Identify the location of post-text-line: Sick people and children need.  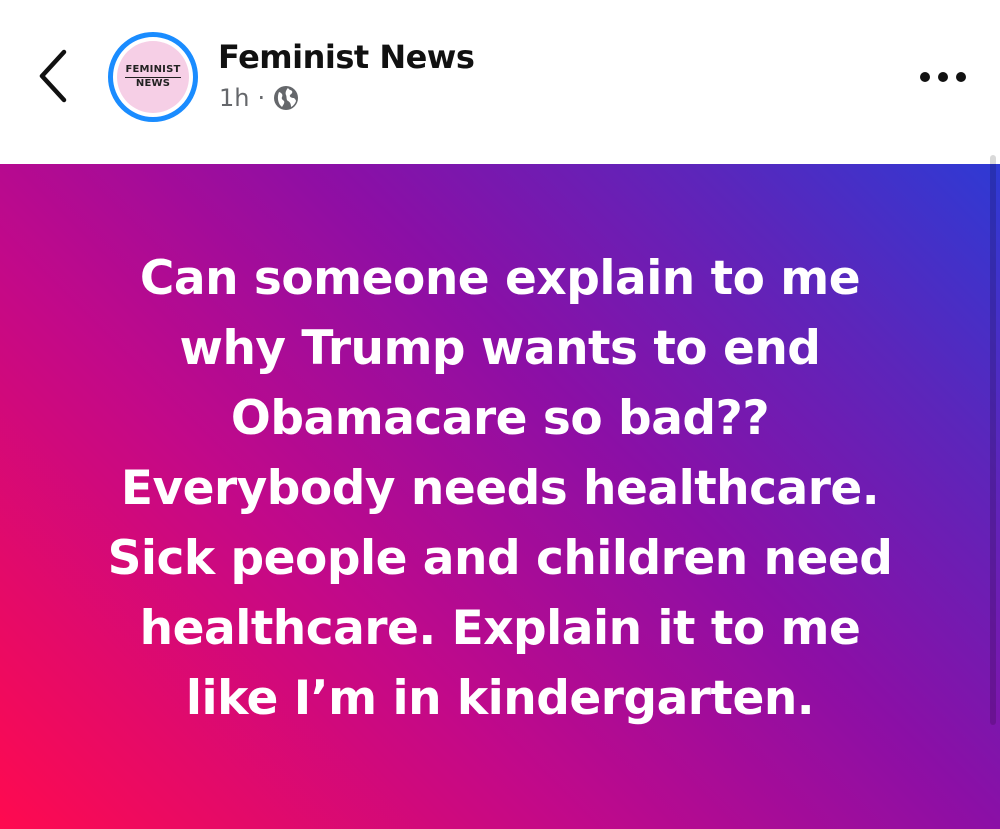
(500, 558).